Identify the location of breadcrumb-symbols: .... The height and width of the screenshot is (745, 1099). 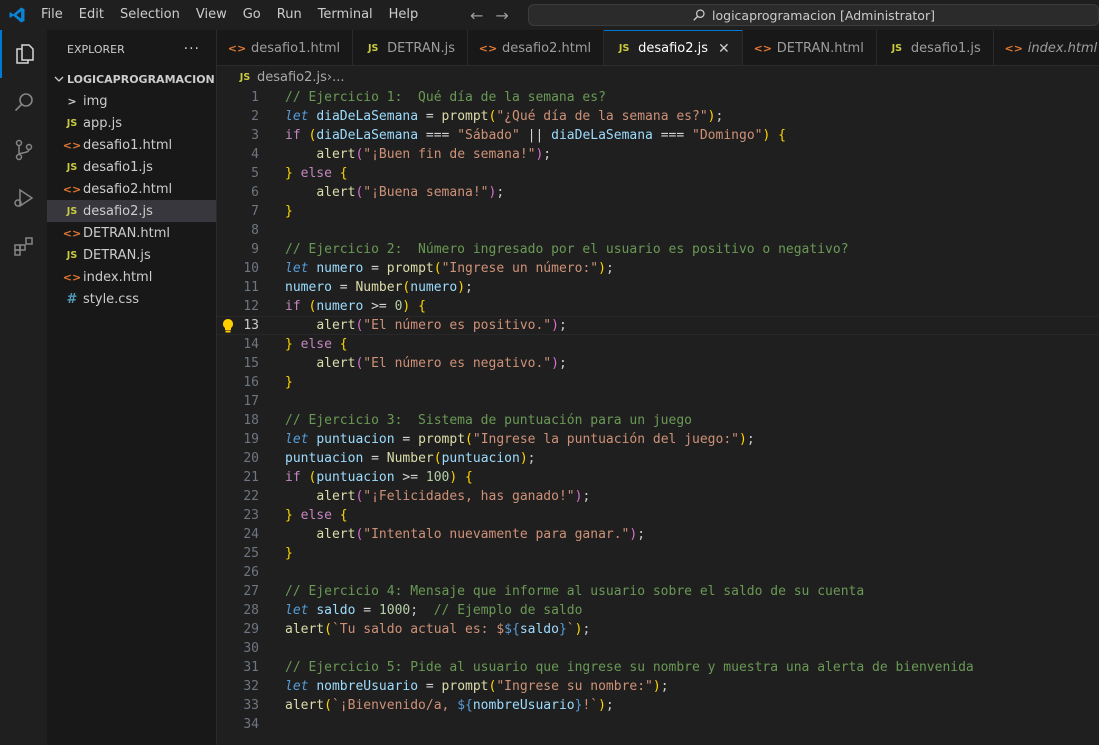
(338, 77).